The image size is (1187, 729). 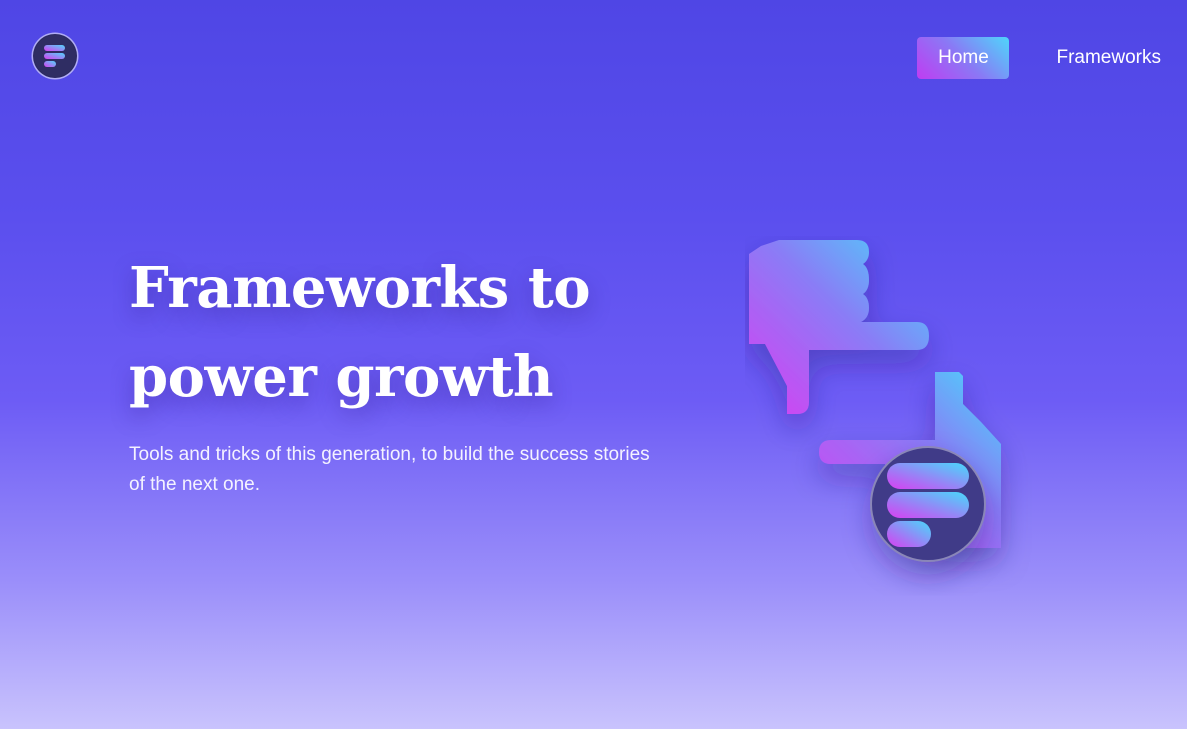 I want to click on hero-subtitle-line-2: of the next one., so click(x=194, y=484).